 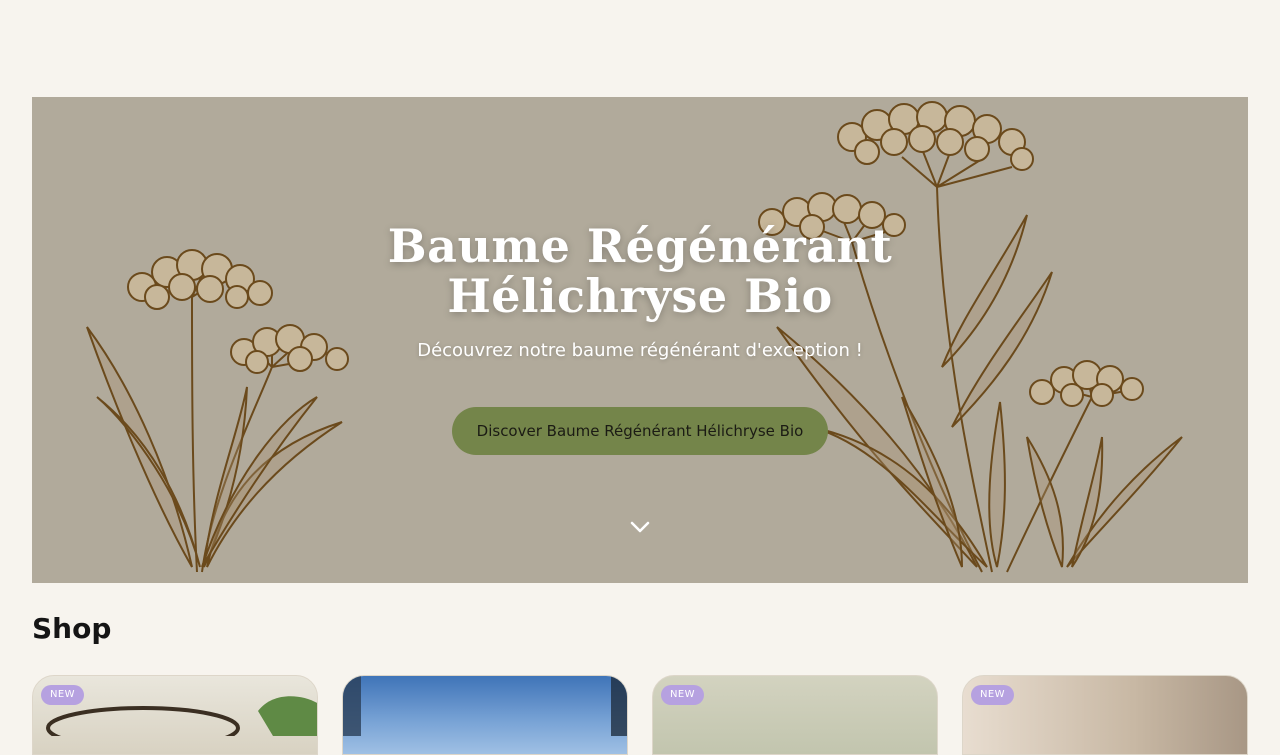 I want to click on top-bar, so click(x=640, y=48).